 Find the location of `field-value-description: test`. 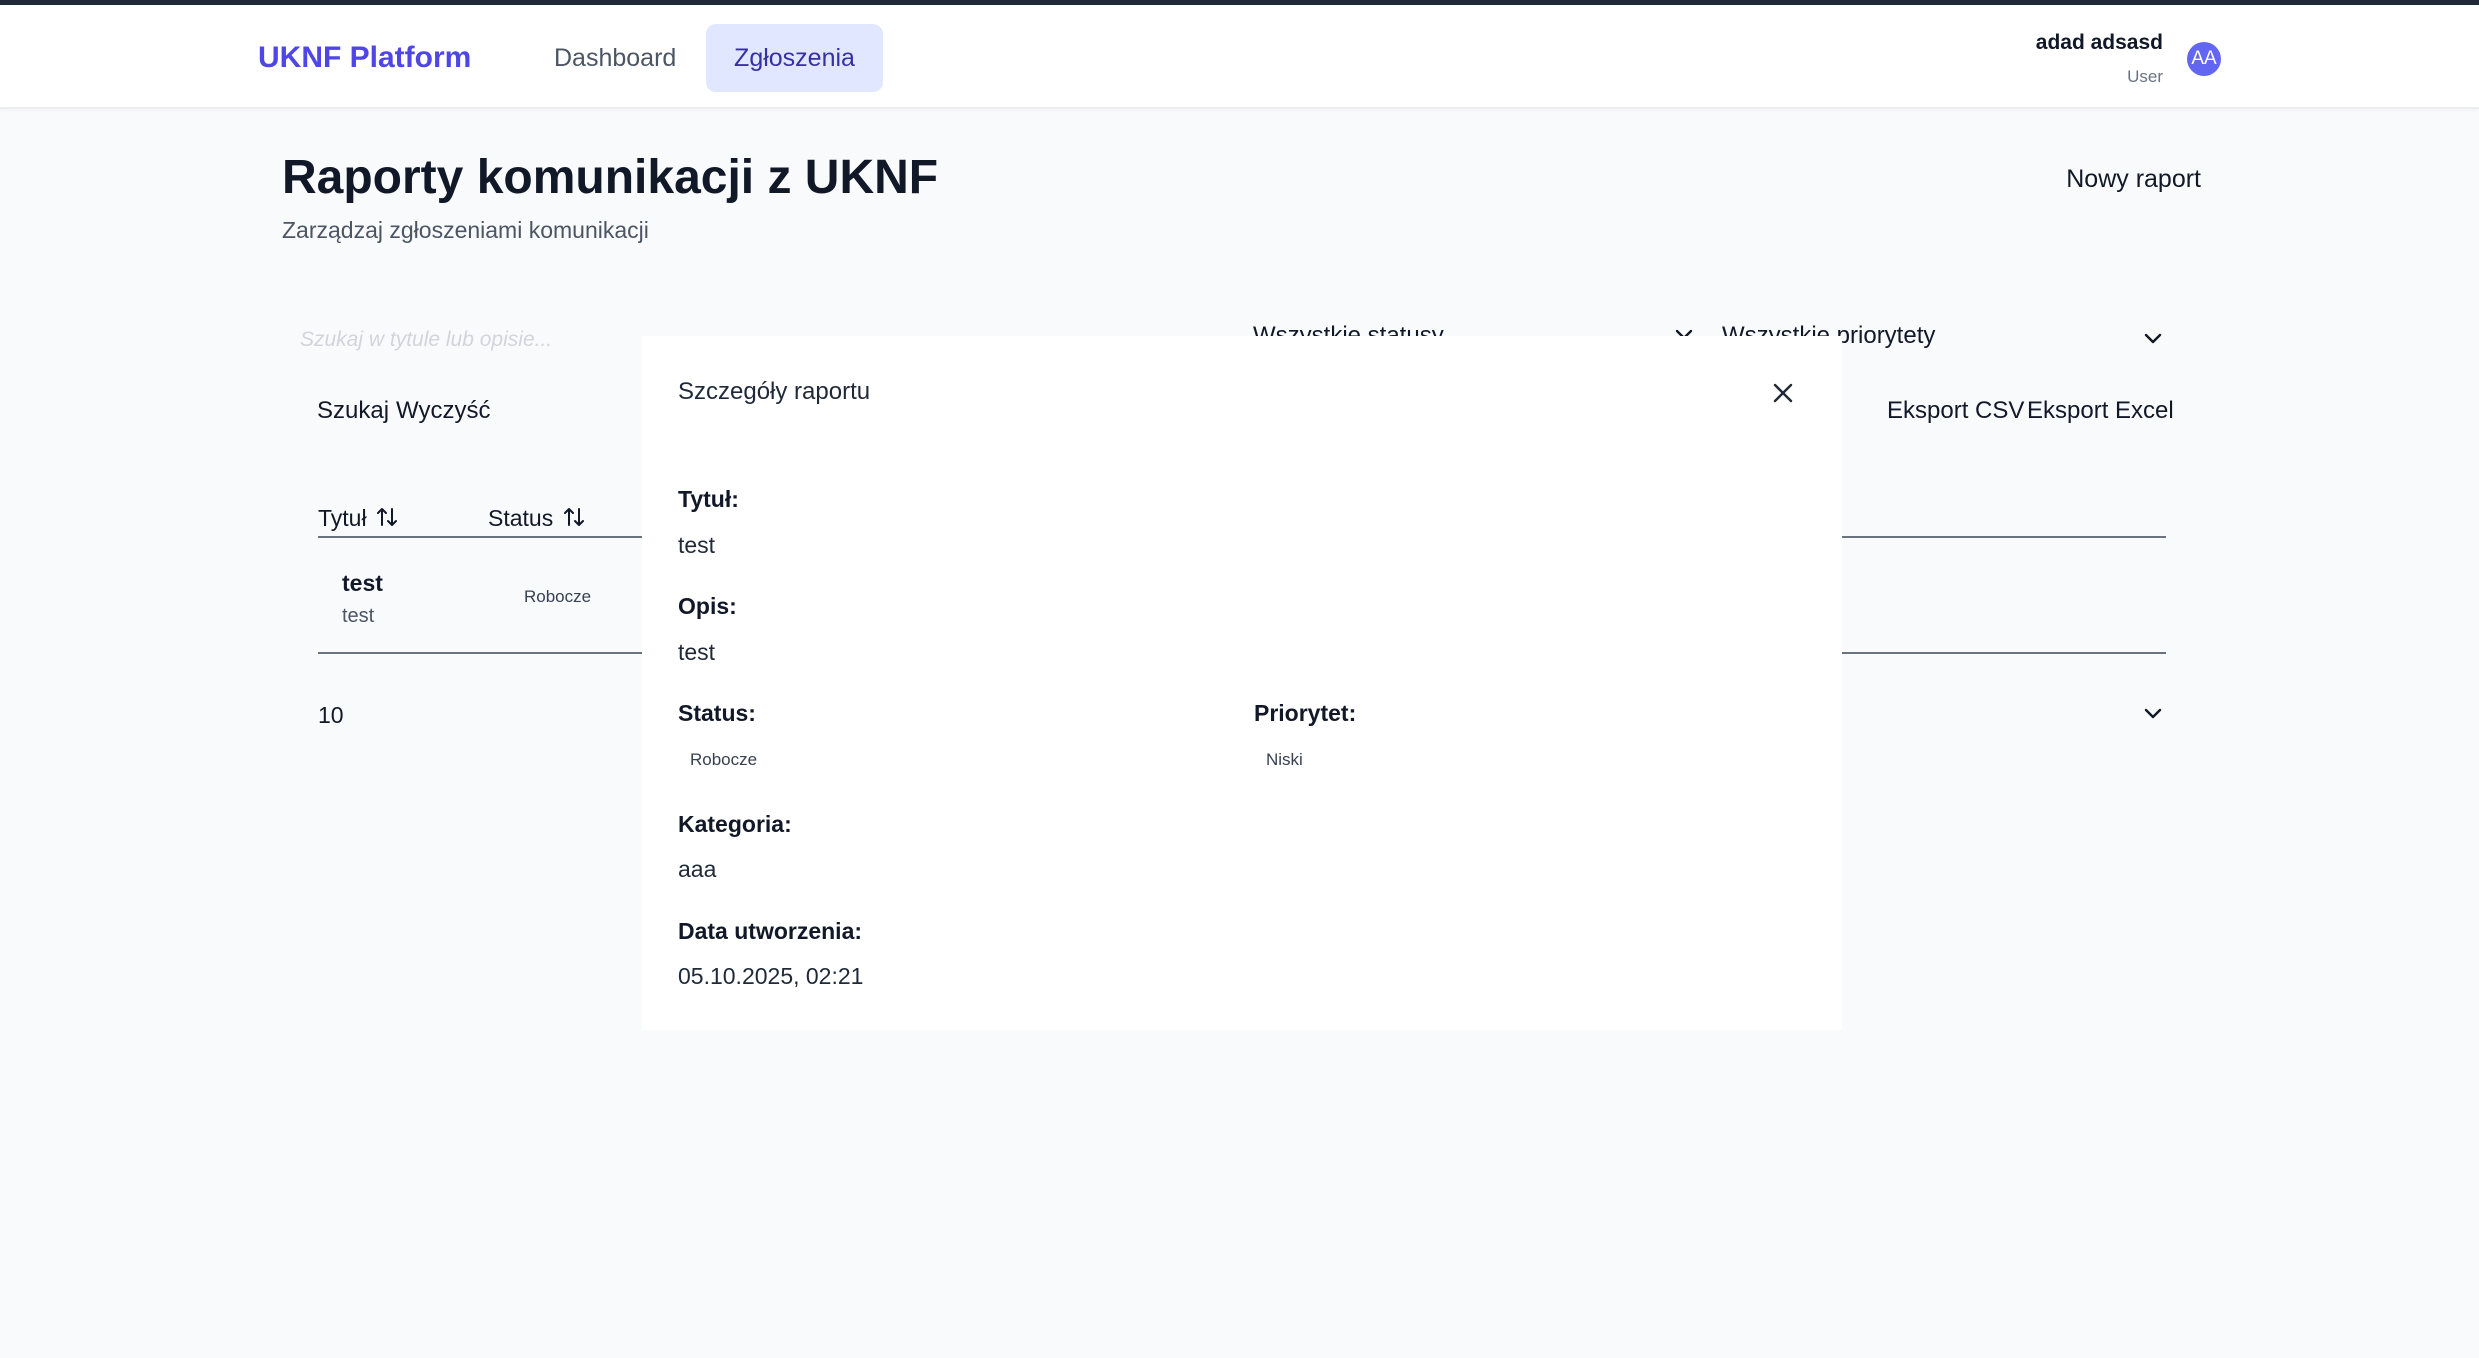

field-value-description: test is located at coordinates (697, 652).